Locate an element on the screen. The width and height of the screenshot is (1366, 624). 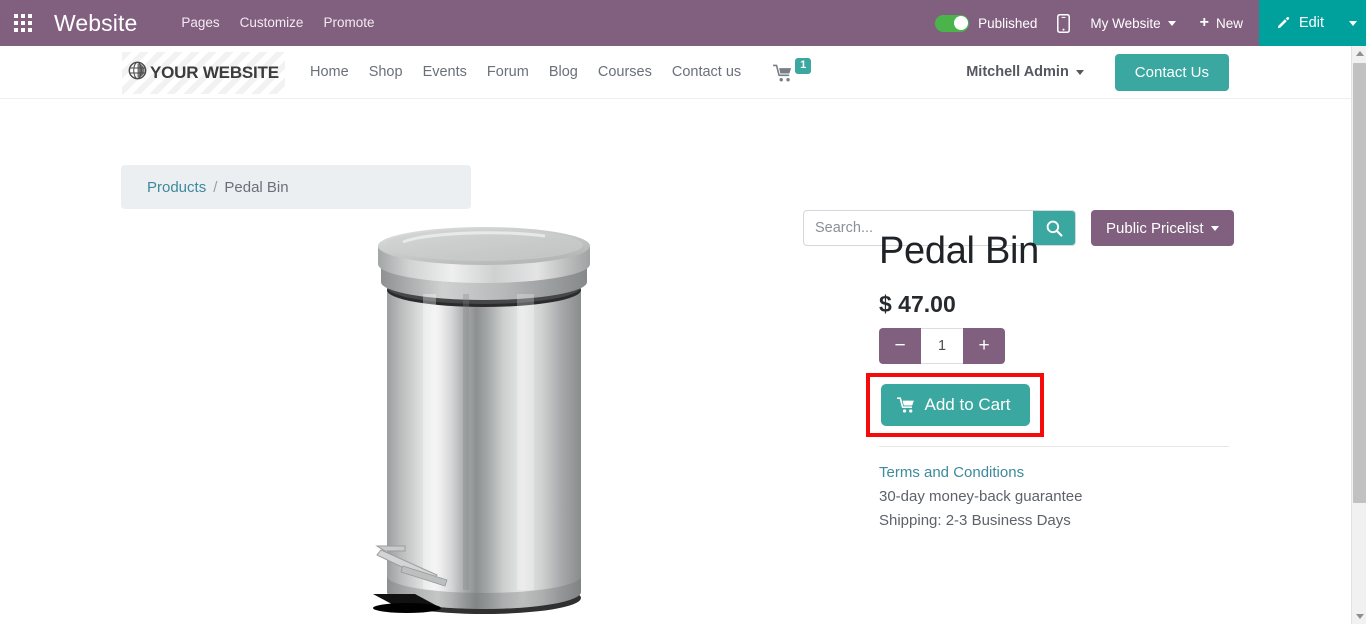
pricelist-dropdown: Public Pricelist is located at coordinates (1162, 228).